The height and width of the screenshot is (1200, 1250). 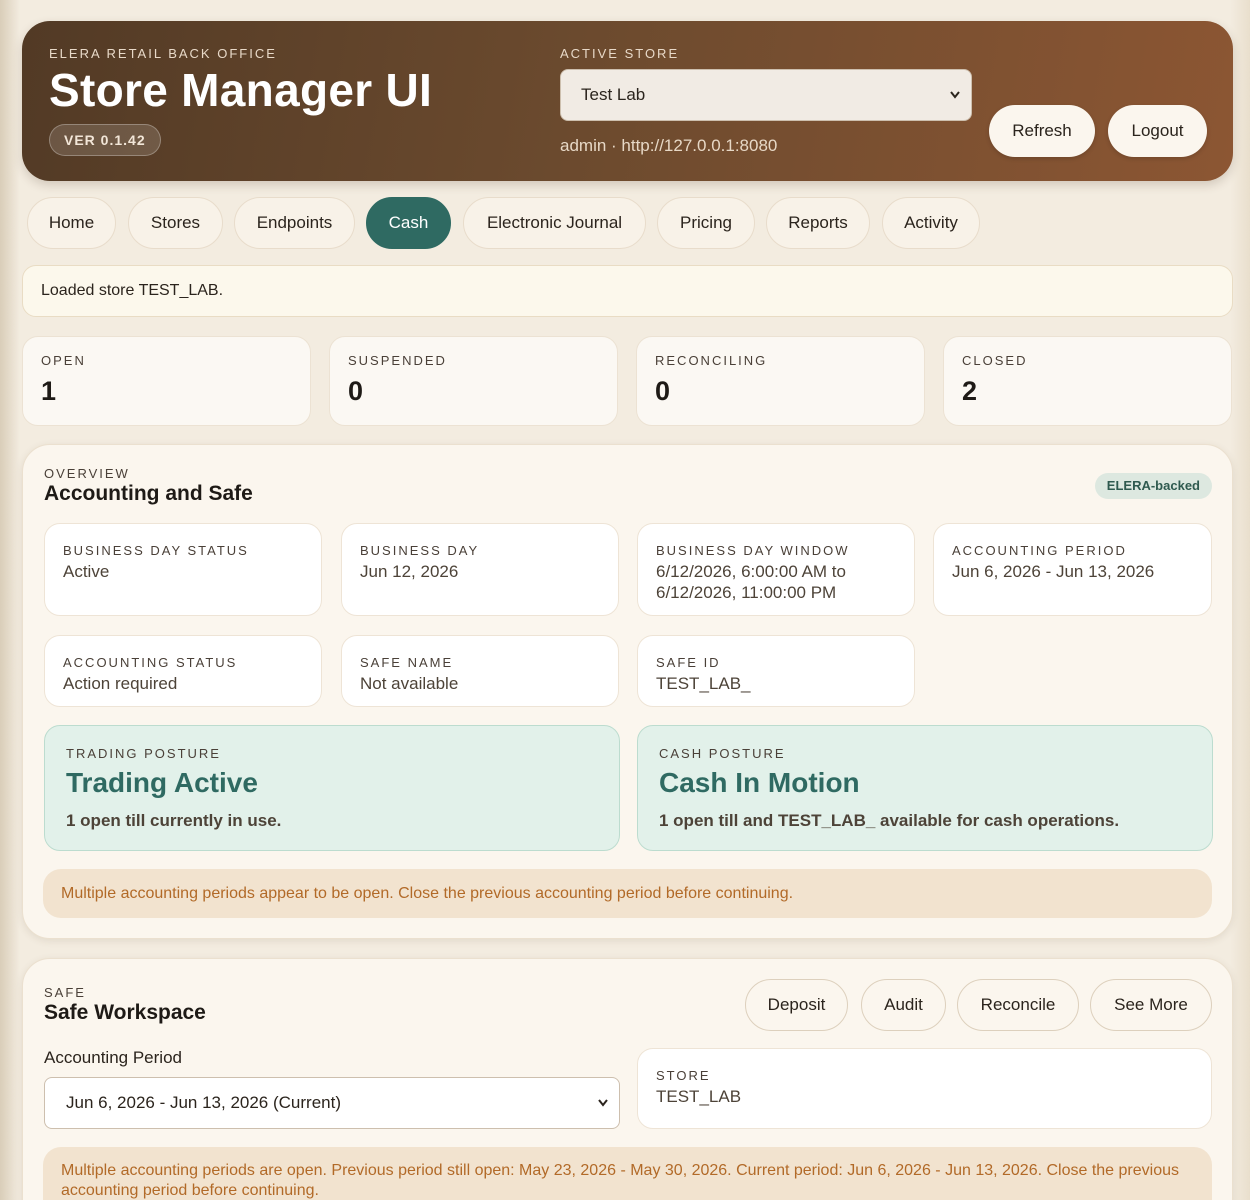 I want to click on deposit-button: Deposit, so click(x=796, y=1005).